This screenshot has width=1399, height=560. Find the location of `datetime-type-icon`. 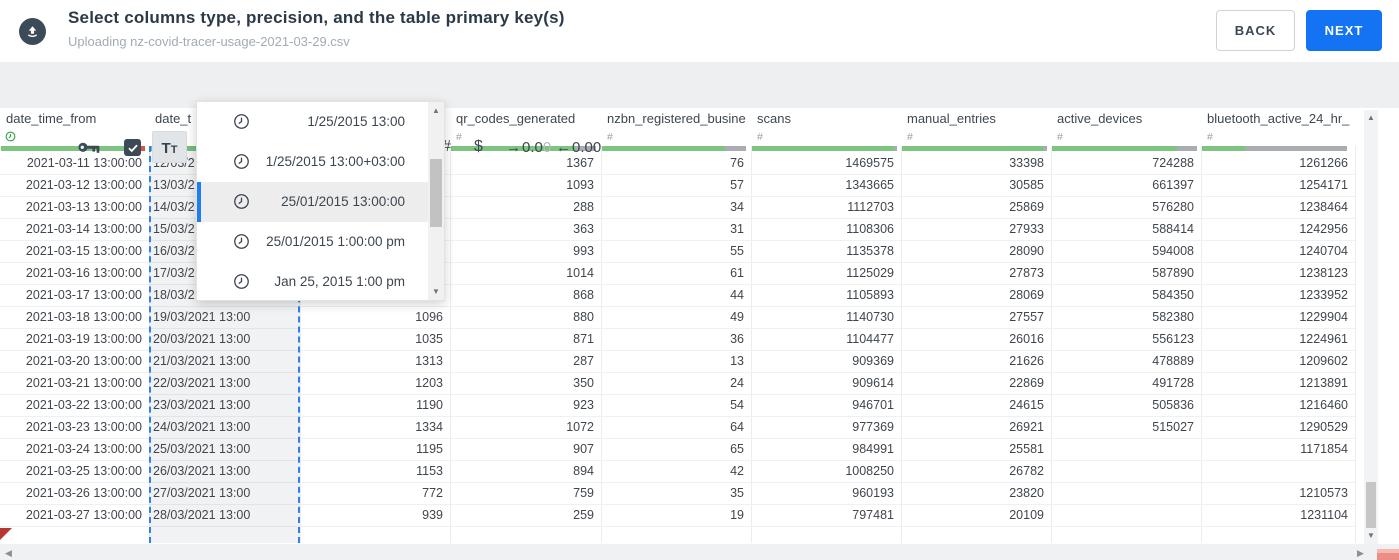

datetime-type-icon is located at coordinates (10, 138).